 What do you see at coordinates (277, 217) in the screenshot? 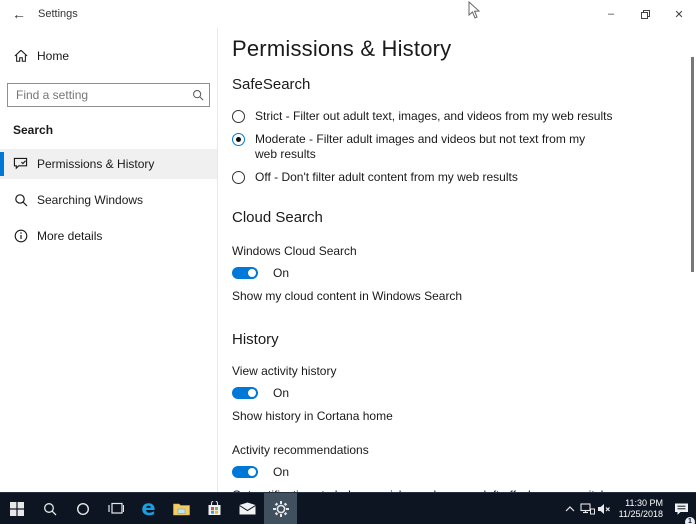
I see `cloud-search-heading: Cloud Search` at bounding box center [277, 217].